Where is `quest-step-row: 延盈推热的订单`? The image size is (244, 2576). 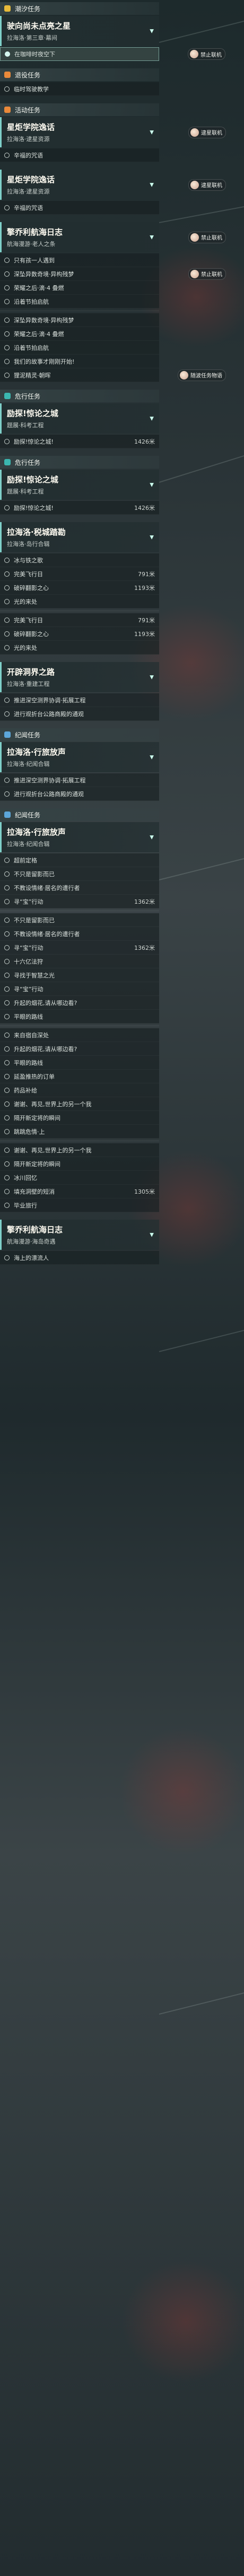 quest-step-row: 延盈推热的订单 is located at coordinates (80, 1076).